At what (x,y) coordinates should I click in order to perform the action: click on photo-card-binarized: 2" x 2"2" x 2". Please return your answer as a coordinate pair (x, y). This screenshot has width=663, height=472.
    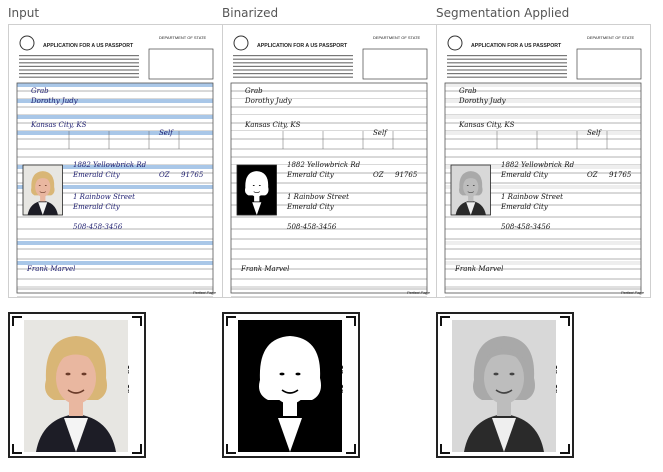
    Looking at the image, I should click on (291, 385).